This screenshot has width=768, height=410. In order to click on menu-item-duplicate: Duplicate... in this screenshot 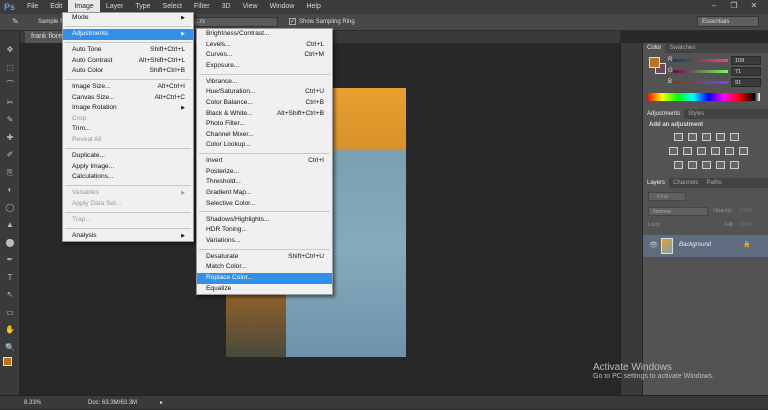, I will do `click(128, 156)`.